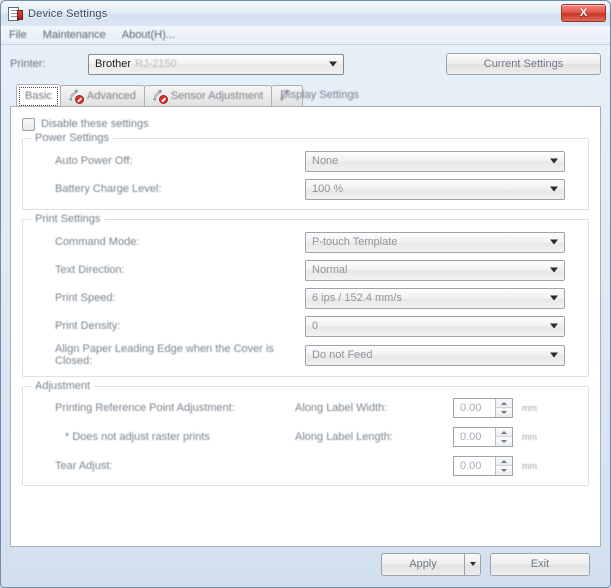 The width and height of the screenshot is (611, 588). What do you see at coordinates (355, 242) in the screenshot?
I see `command-mode-value: P-touch Template` at bounding box center [355, 242].